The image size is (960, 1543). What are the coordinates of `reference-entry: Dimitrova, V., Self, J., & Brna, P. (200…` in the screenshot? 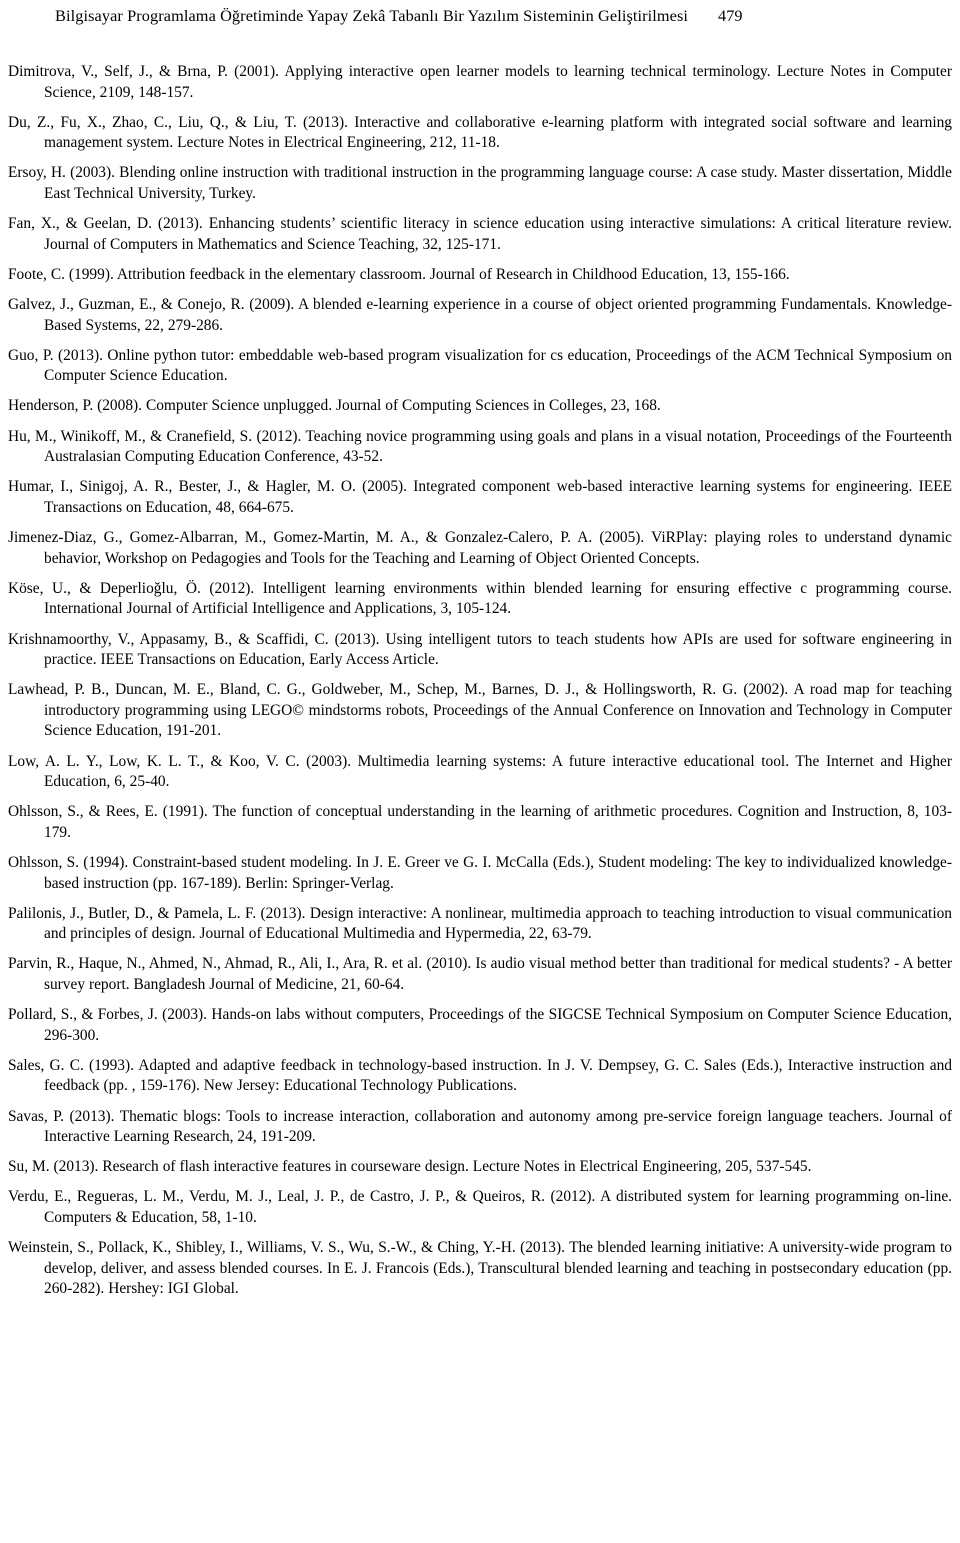 It's located at (480, 82).